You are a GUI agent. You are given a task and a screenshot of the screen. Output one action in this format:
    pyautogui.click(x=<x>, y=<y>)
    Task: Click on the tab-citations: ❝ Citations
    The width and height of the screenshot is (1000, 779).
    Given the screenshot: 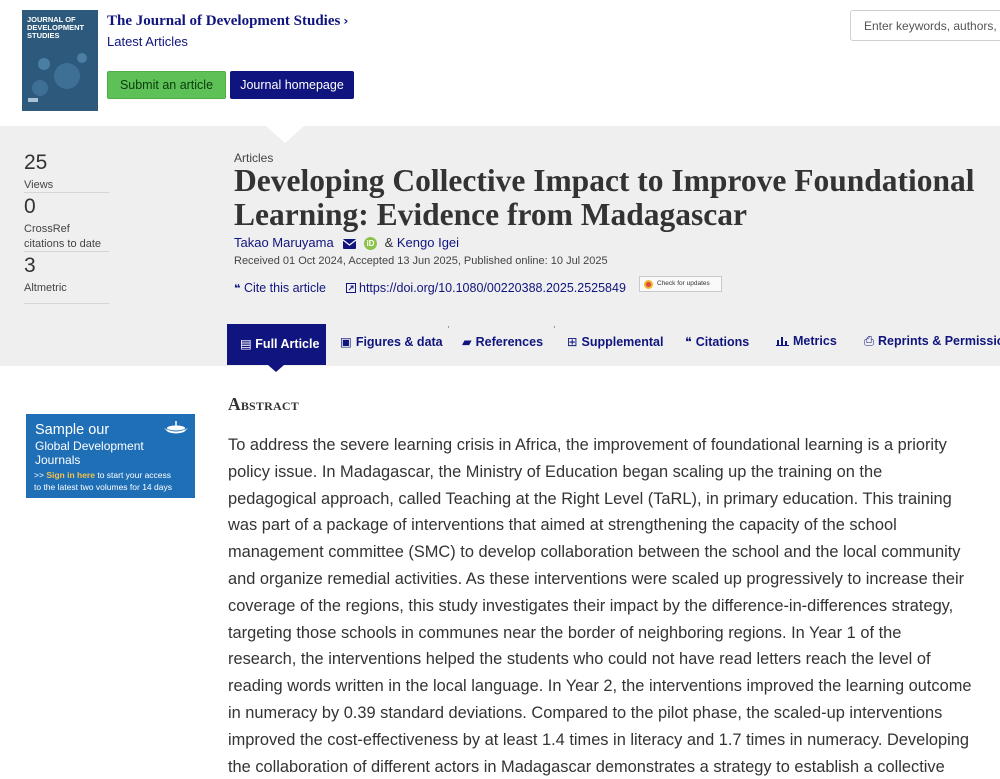 What is the action you would take?
    pyautogui.click(x=717, y=341)
    